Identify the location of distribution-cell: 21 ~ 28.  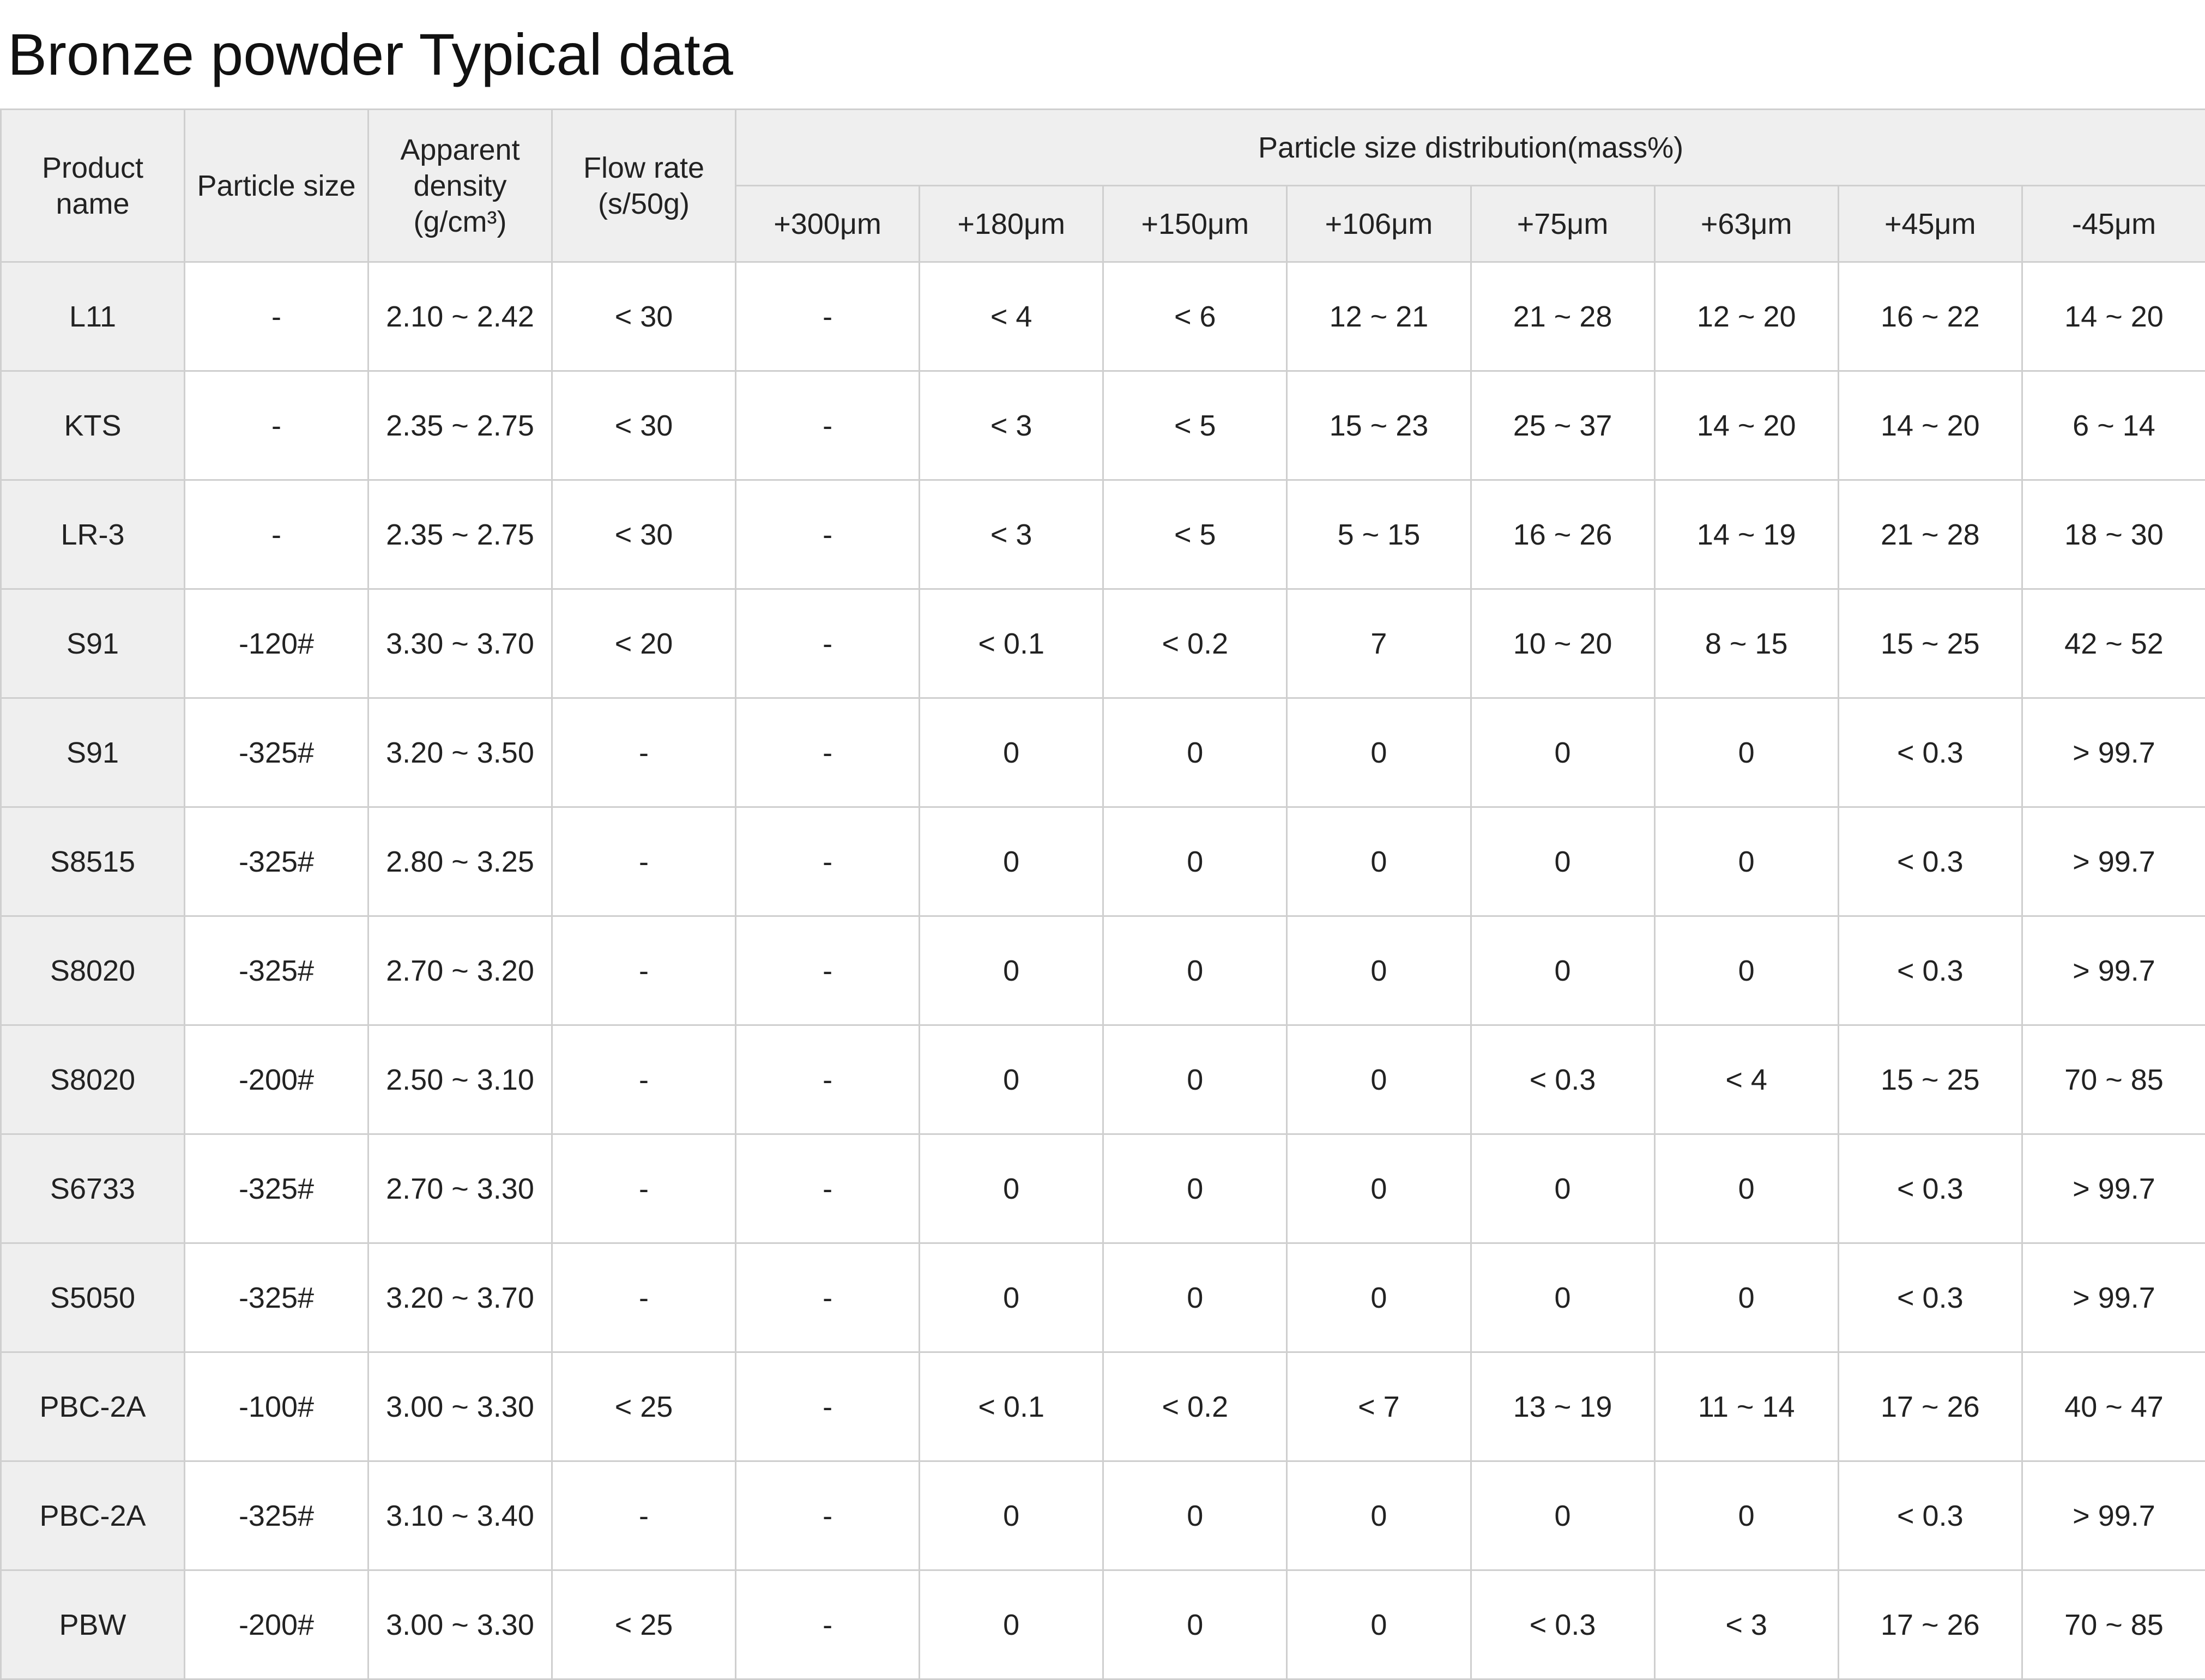
(1562, 316).